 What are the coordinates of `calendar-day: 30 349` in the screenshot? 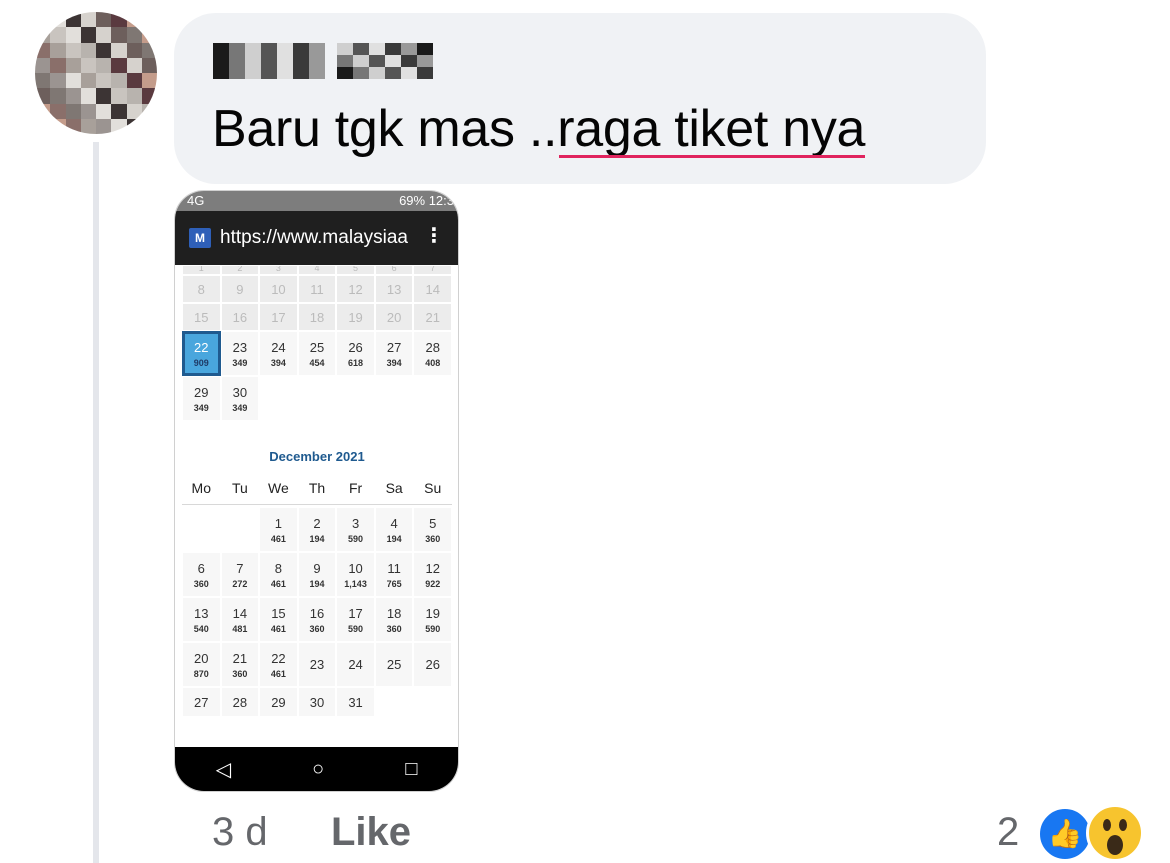 It's located at (240, 398).